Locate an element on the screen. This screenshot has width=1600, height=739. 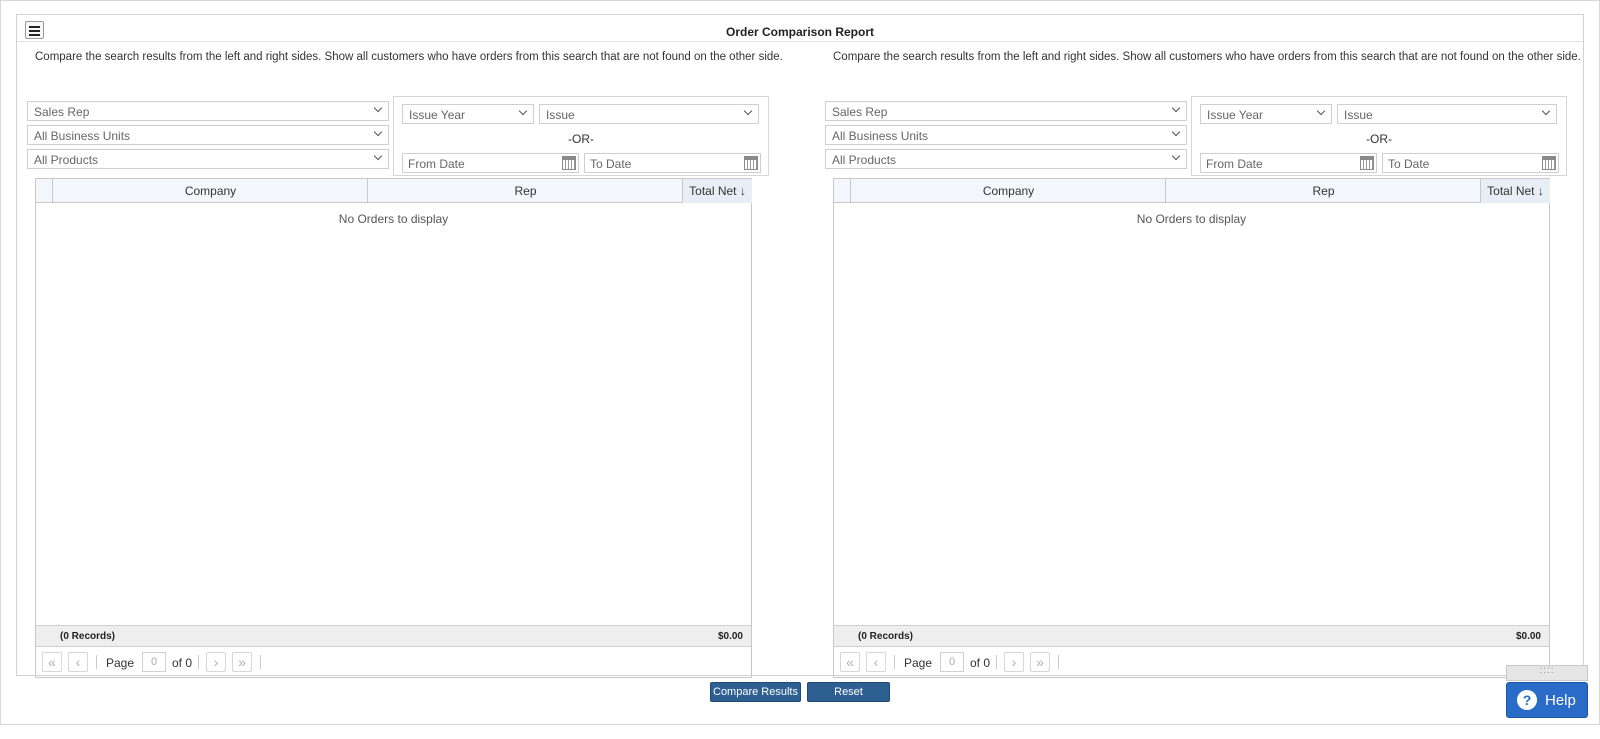
help-button: ? Help is located at coordinates (1547, 700).